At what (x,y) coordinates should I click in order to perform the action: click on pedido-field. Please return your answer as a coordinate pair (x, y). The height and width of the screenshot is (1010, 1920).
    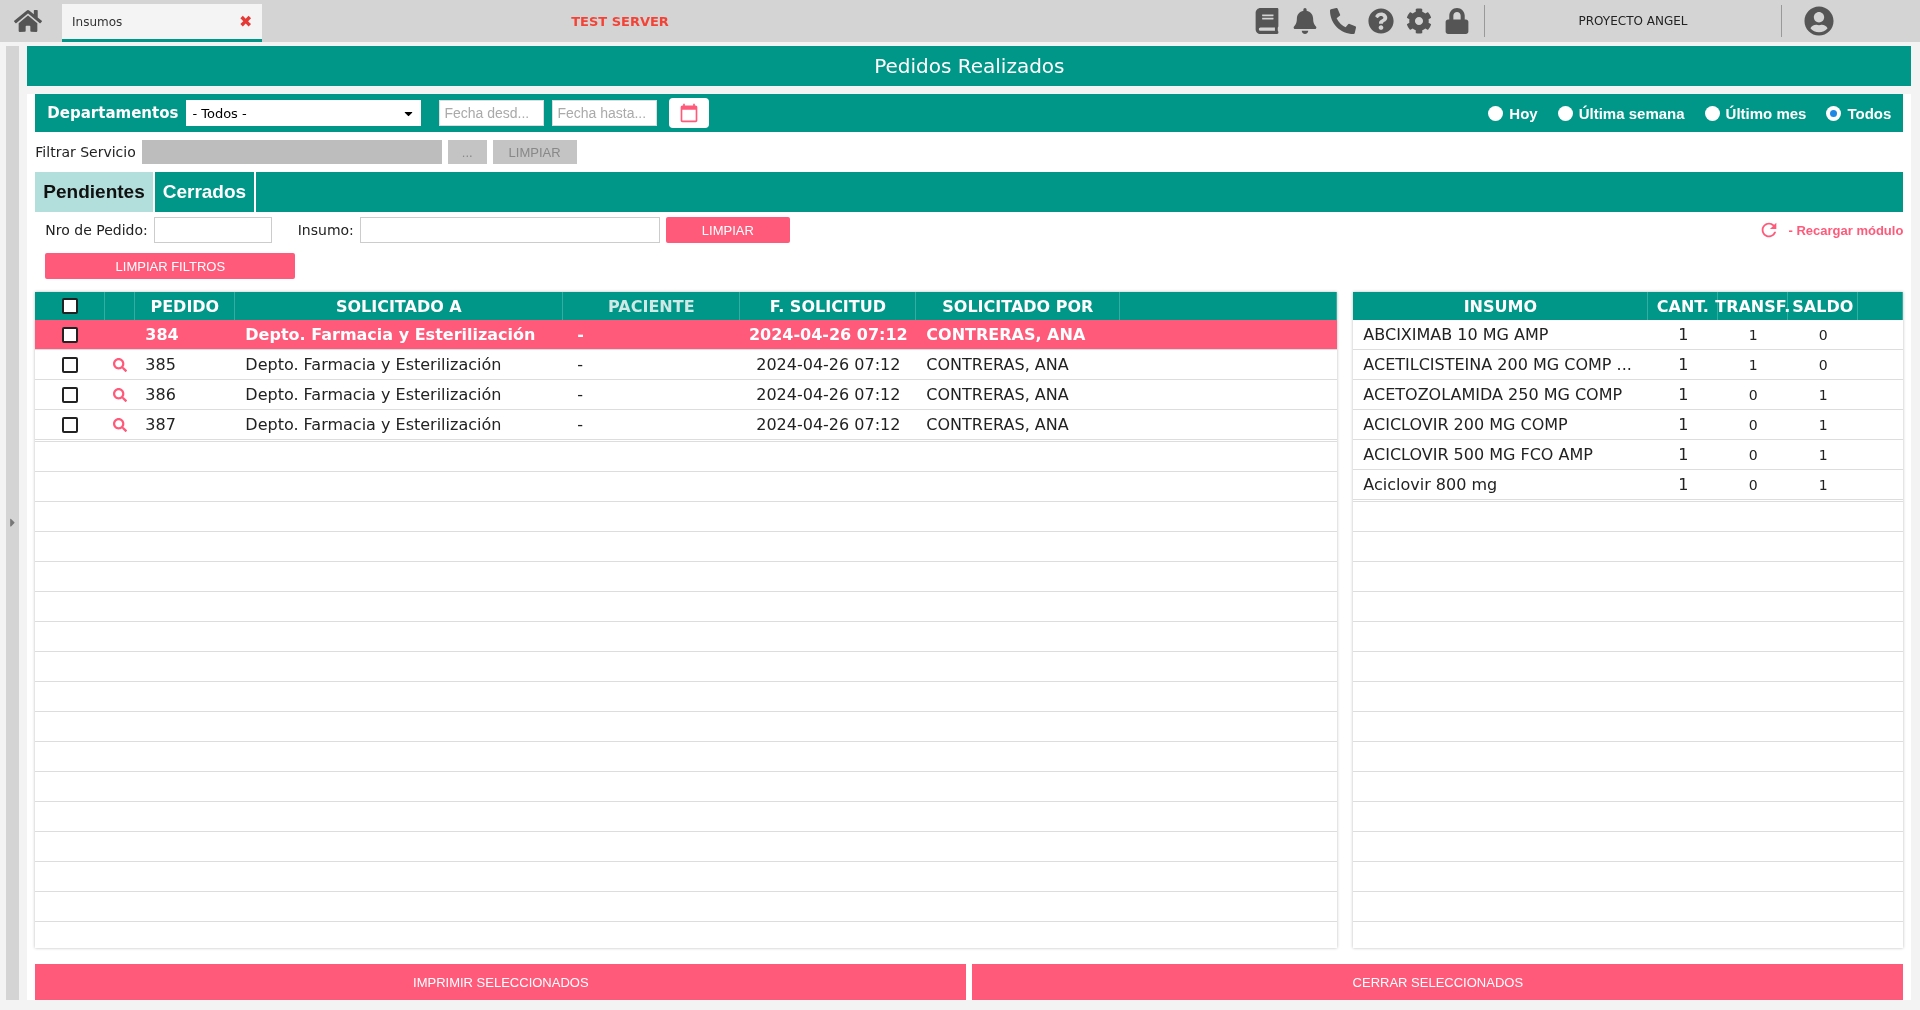
    Looking at the image, I should click on (212, 230).